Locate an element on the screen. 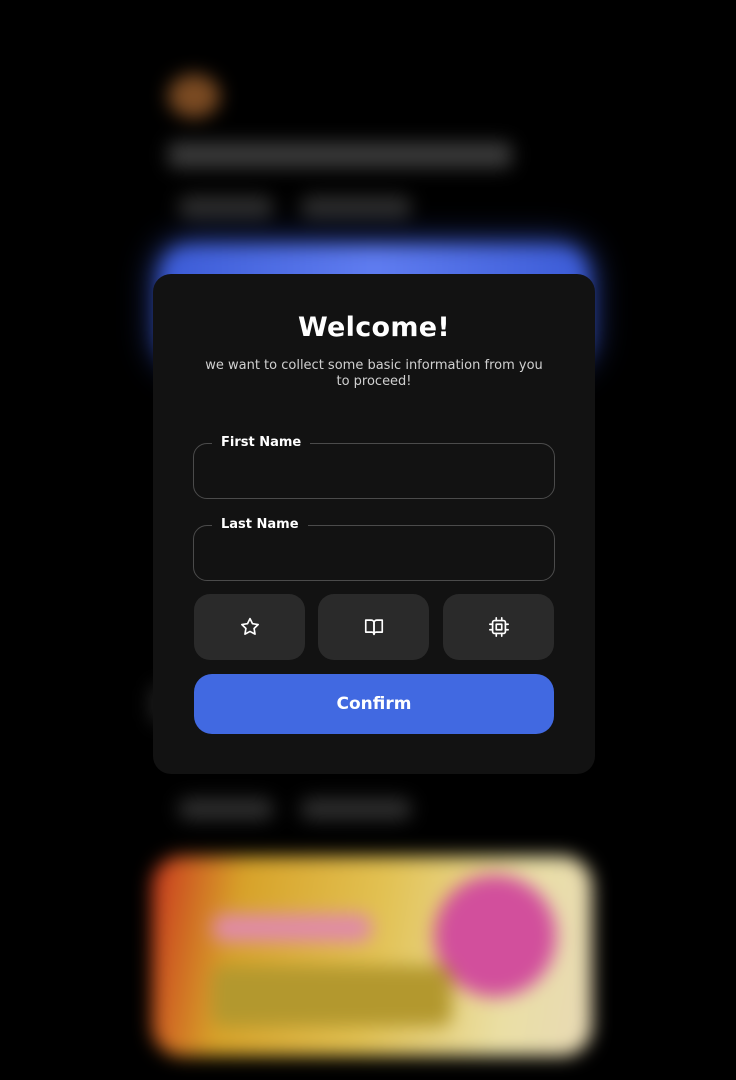 The image size is (736, 1080). star-icon is located at coordinates (249, 626).